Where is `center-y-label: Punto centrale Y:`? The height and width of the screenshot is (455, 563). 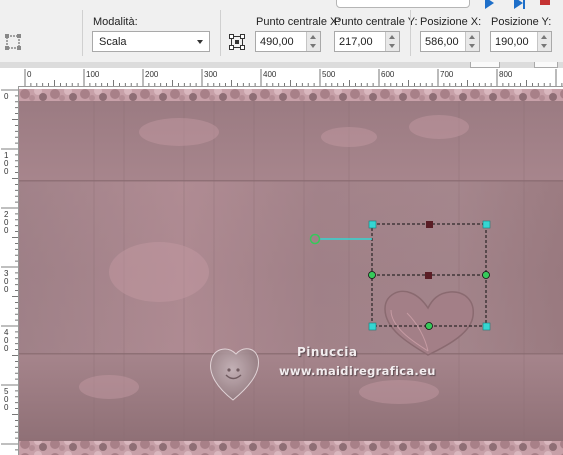
center-y-label: Punto centrale Y: is located at coordinates (376, 22).